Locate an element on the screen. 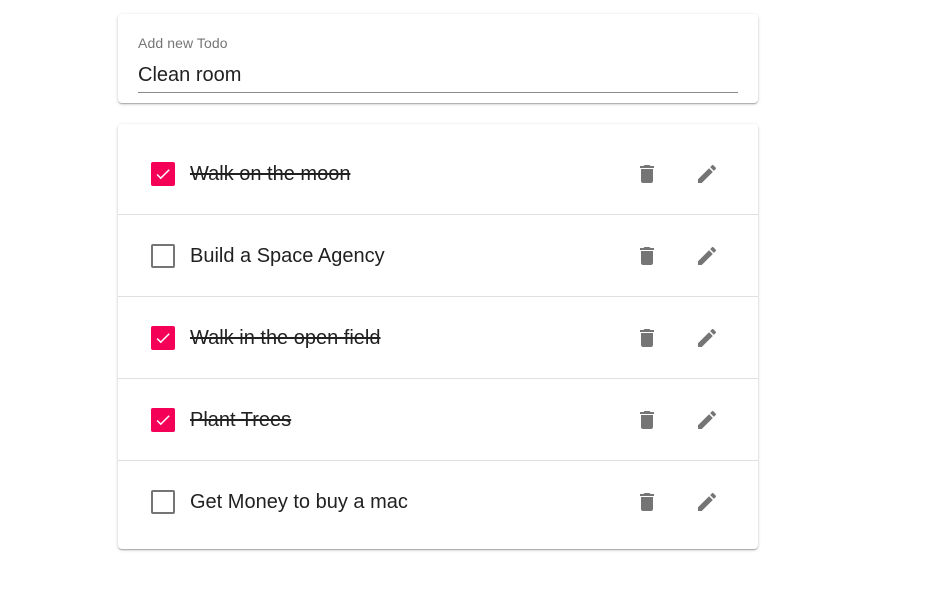 The height and width of the screenshot is (611, 937). new-todo-field: Add new Todo is located at coordinates (438, 64).